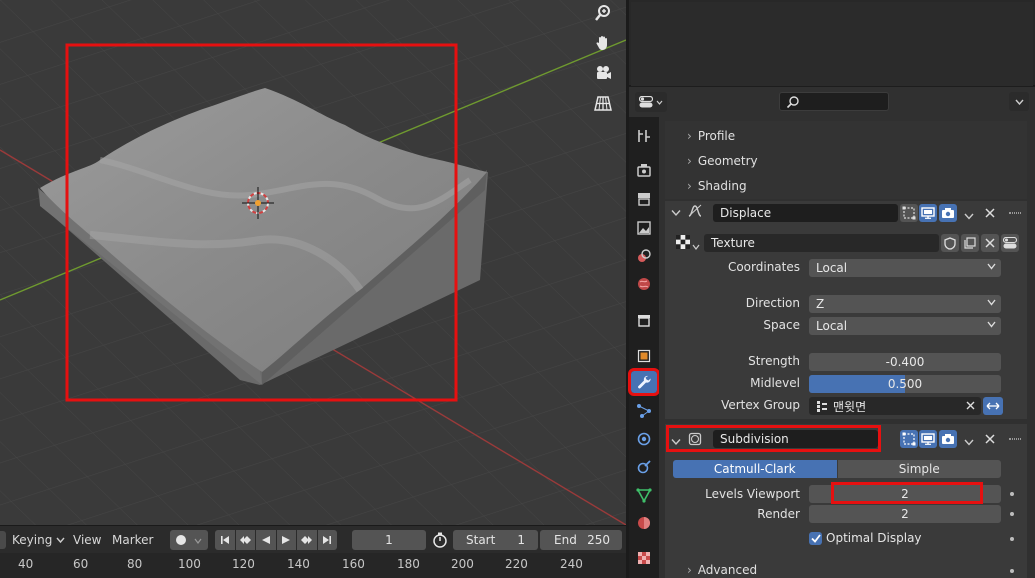  Describe the element at coordinates (353, 564) in the screenshot. I see `ruler-tick: 160` at that location.